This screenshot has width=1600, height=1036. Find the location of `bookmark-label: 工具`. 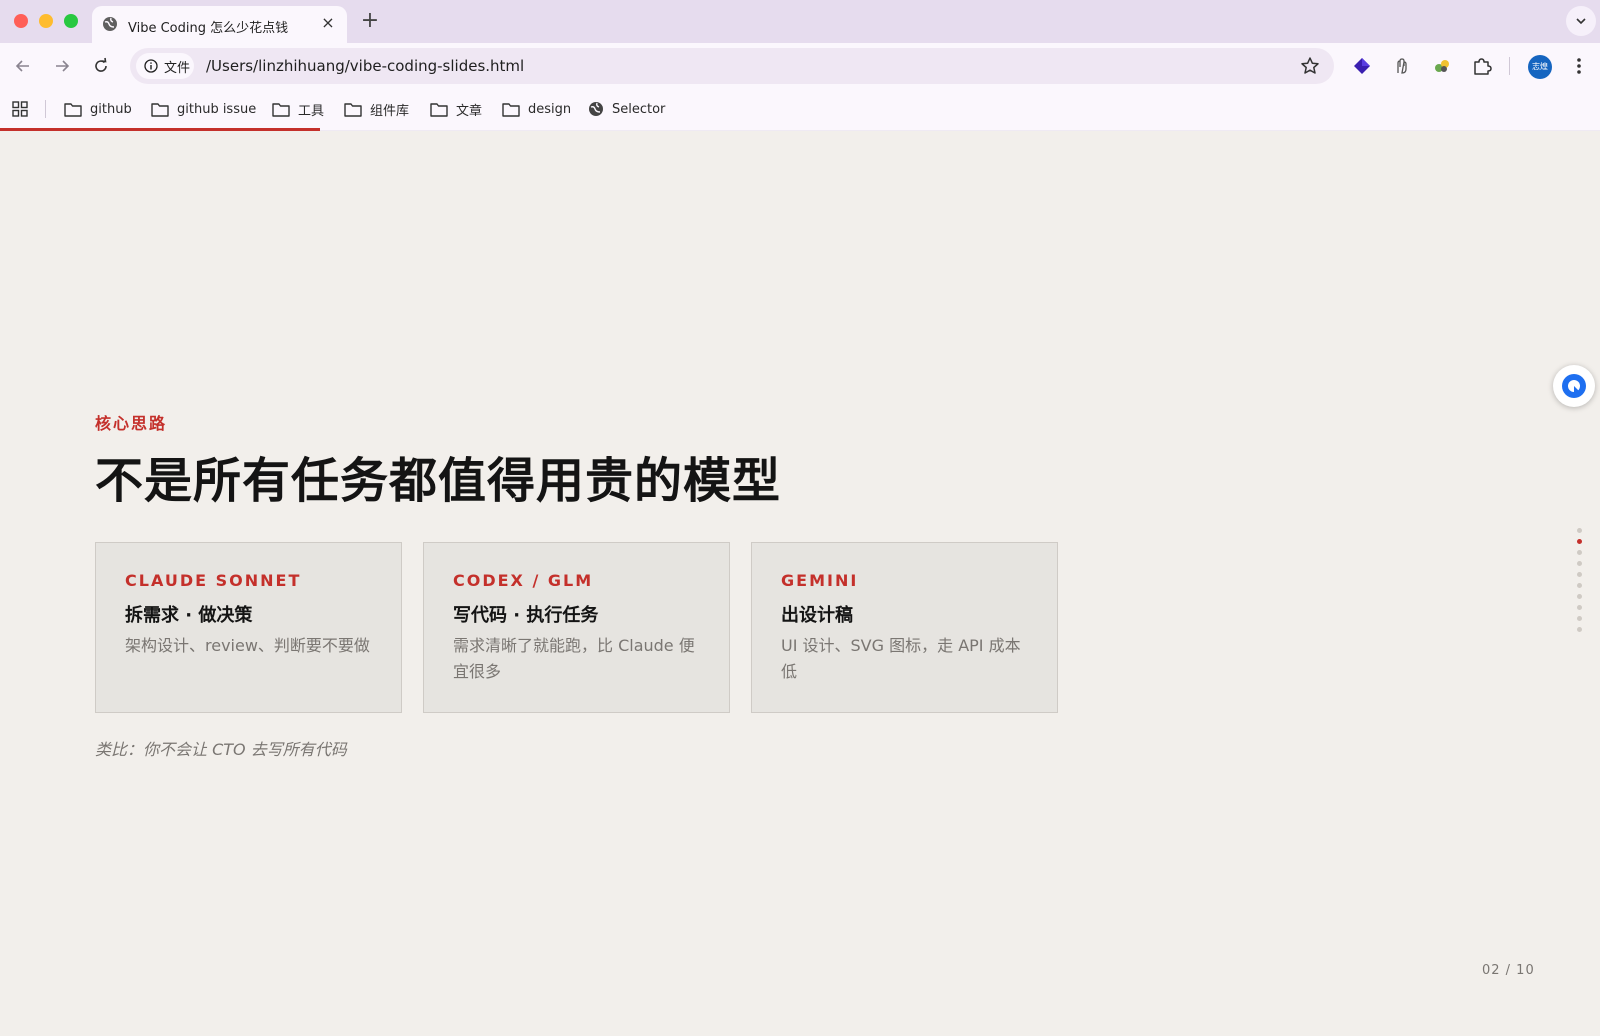

bookmark-label: 工具 is located at coordinates (311, 111).